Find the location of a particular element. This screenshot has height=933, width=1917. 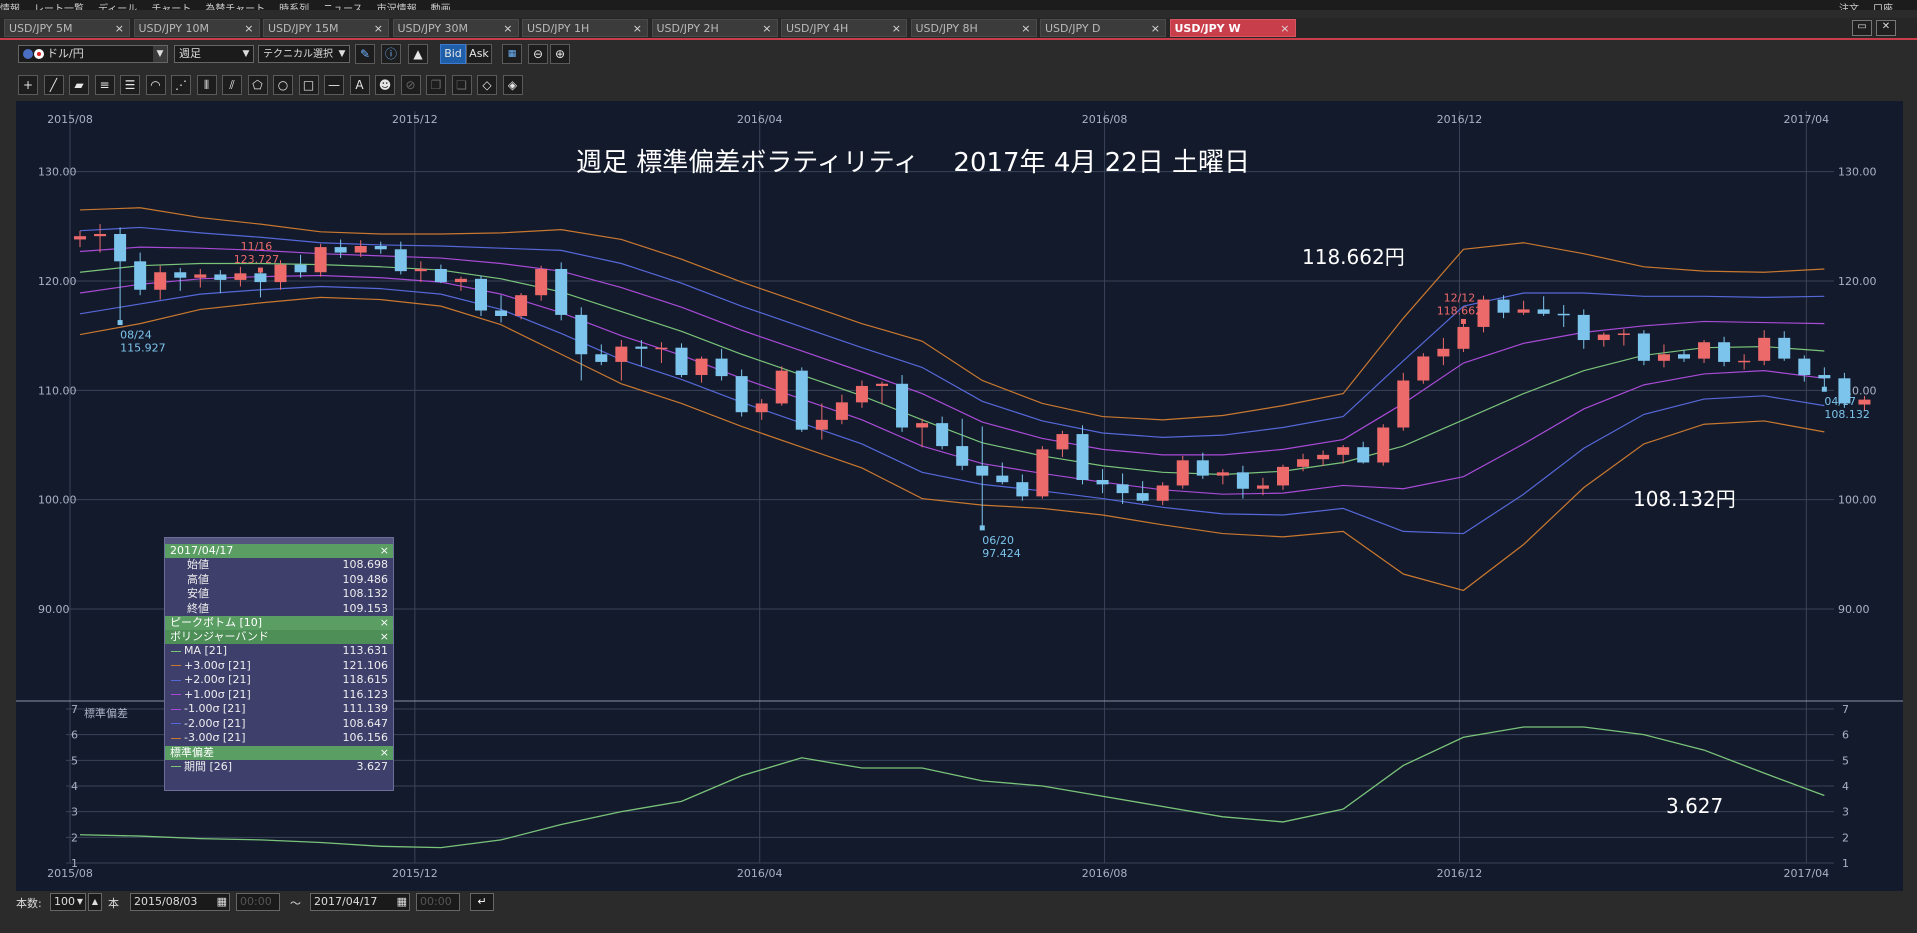

bb-label: +2.00σ [21] is located at coordinates (217, 679).